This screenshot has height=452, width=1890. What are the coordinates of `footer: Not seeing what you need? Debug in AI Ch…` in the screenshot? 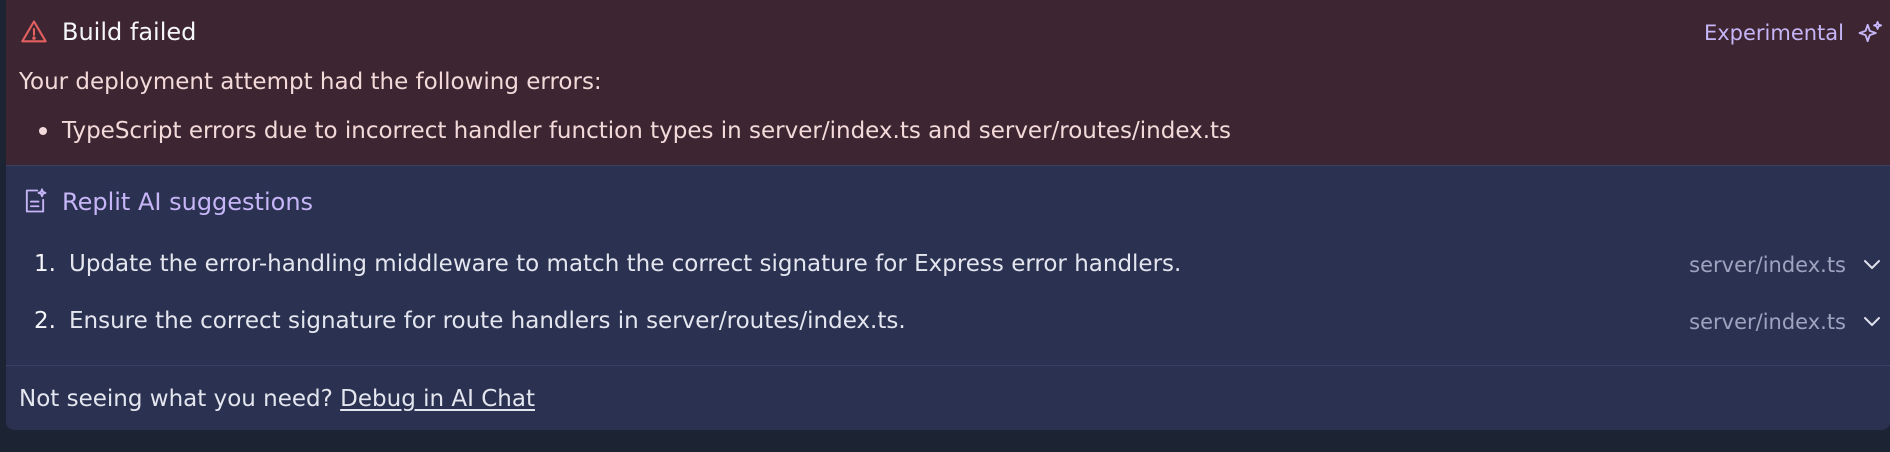 It's located at (277, 399).